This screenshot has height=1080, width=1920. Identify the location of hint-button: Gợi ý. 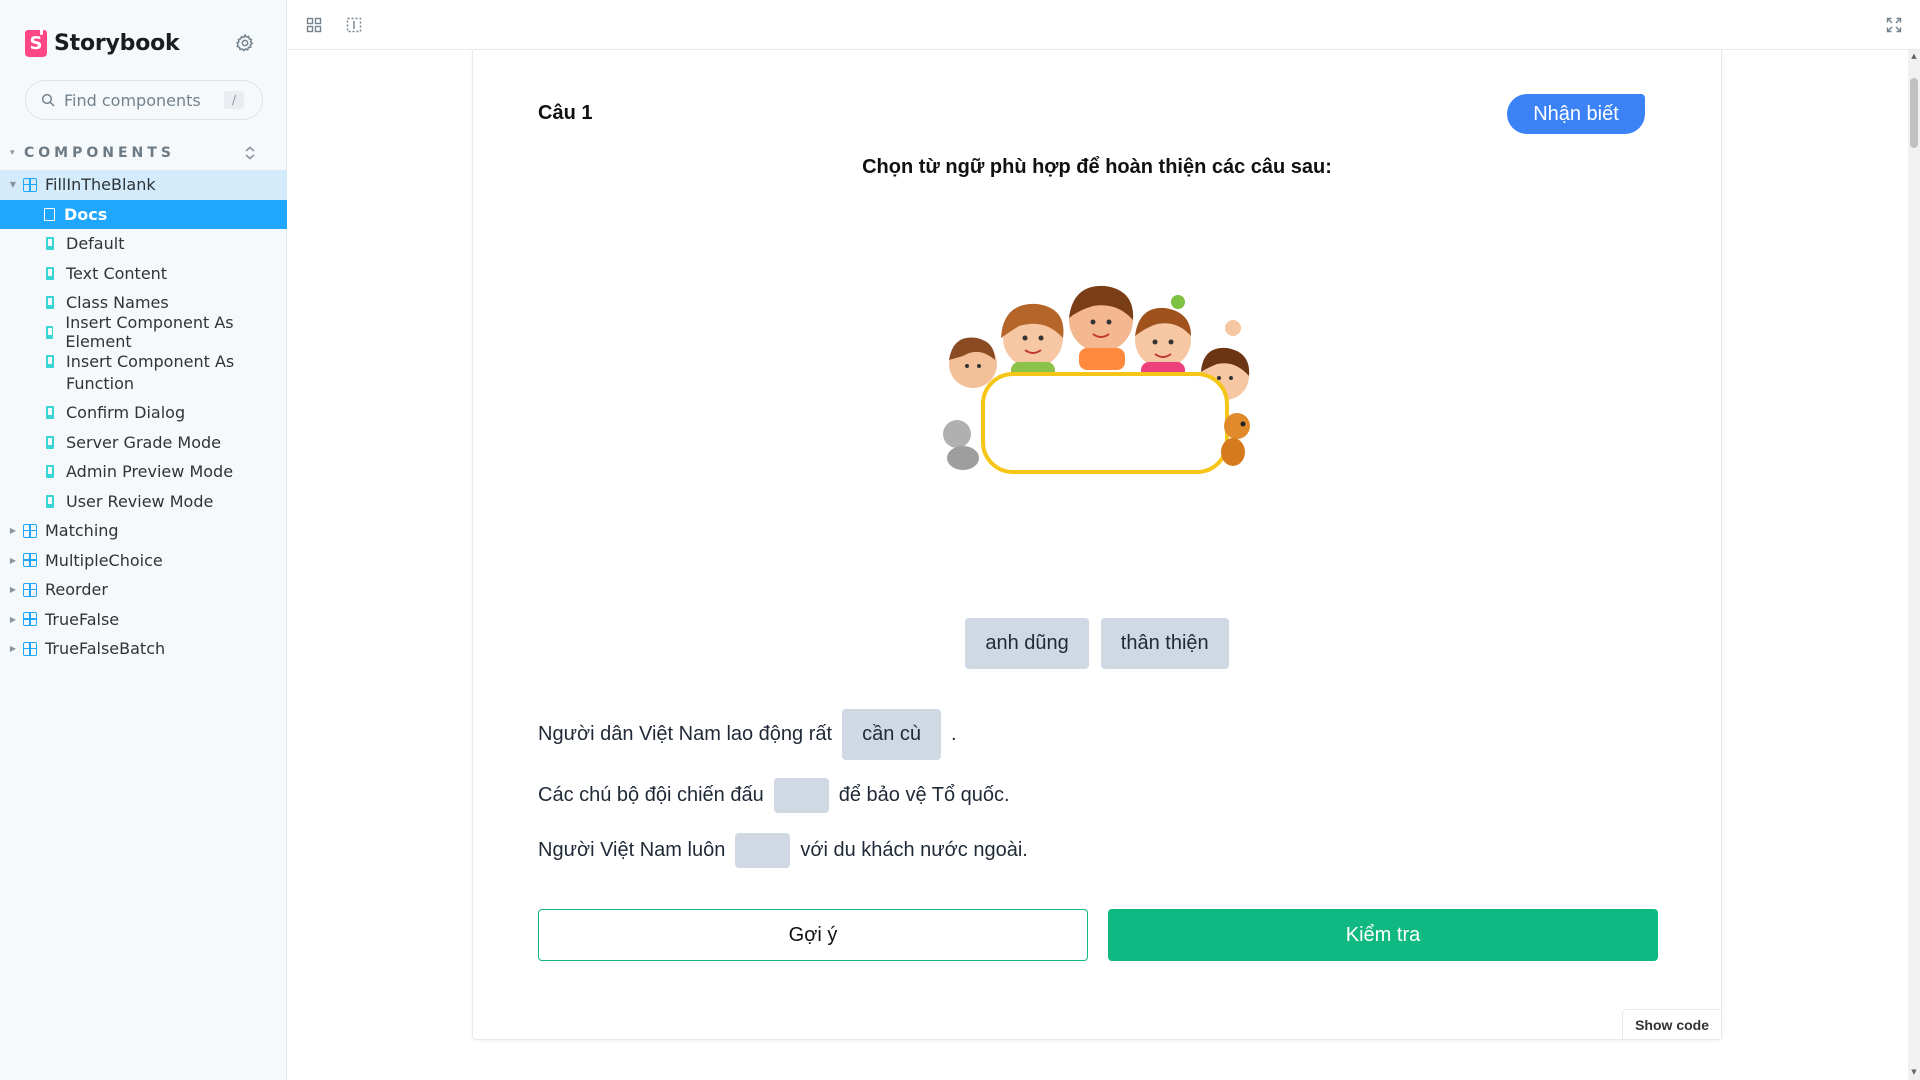
(813, 935).